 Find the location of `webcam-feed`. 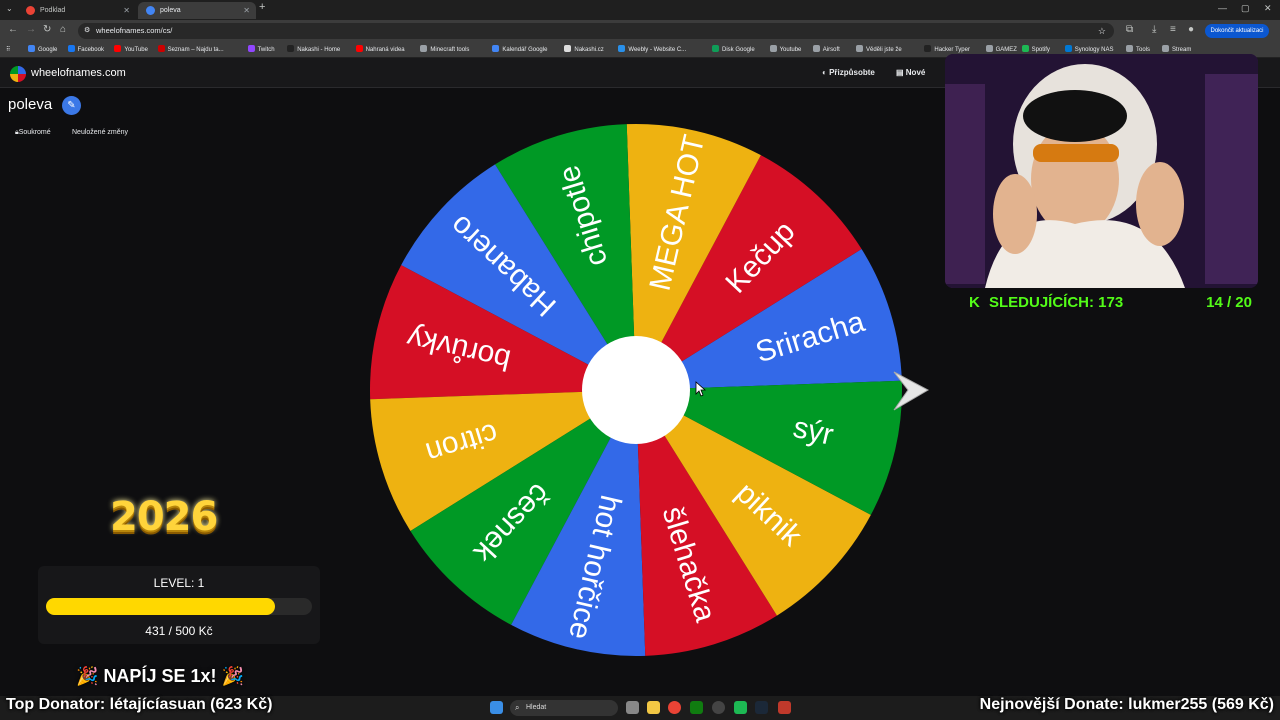

webcam-feed is located at coordinates (1101, 171).